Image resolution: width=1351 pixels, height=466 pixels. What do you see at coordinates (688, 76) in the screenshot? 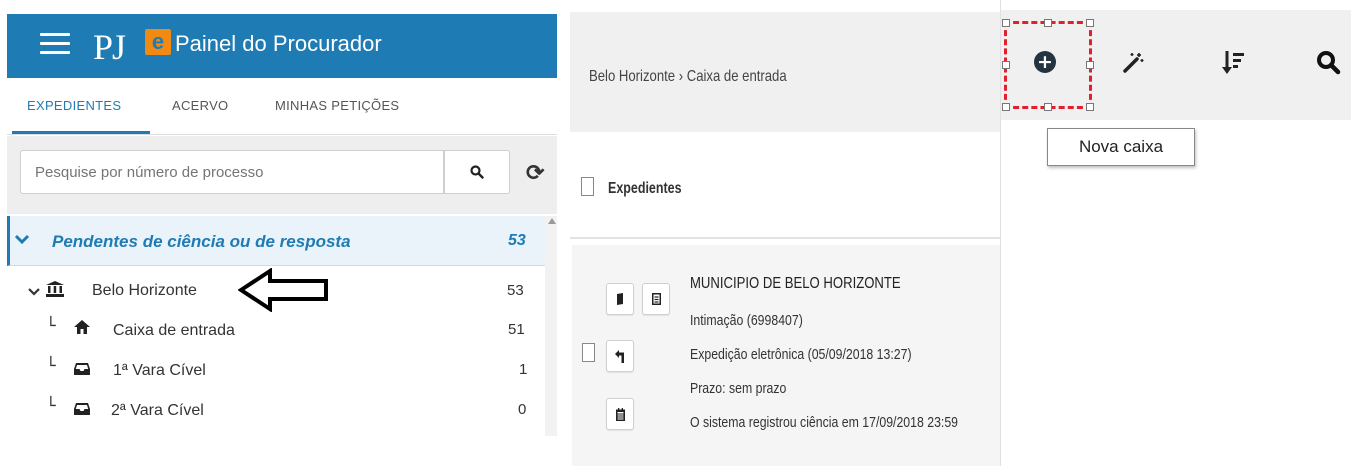
I see `breadcrumb: Belo Horizonte › Caixa de entrada` at bounding box center [688, 76].